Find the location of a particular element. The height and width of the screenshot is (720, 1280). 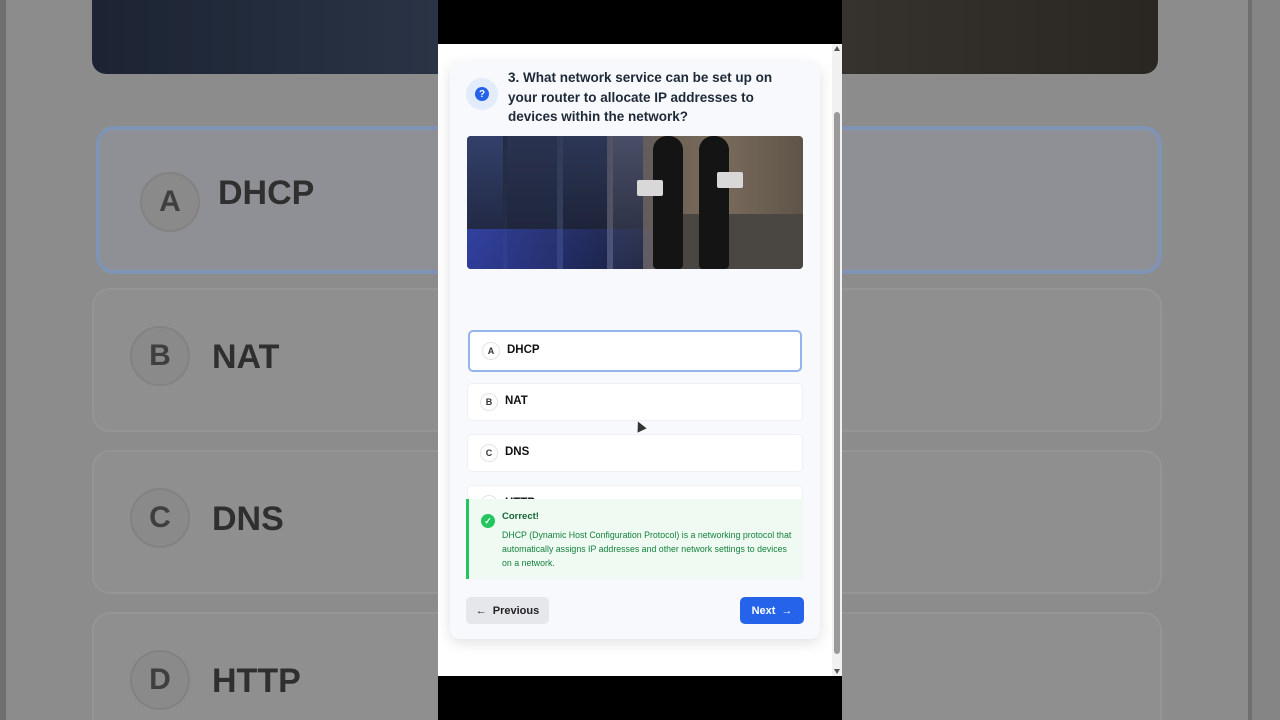

option-letter: C is located at coordinates (489, 453).